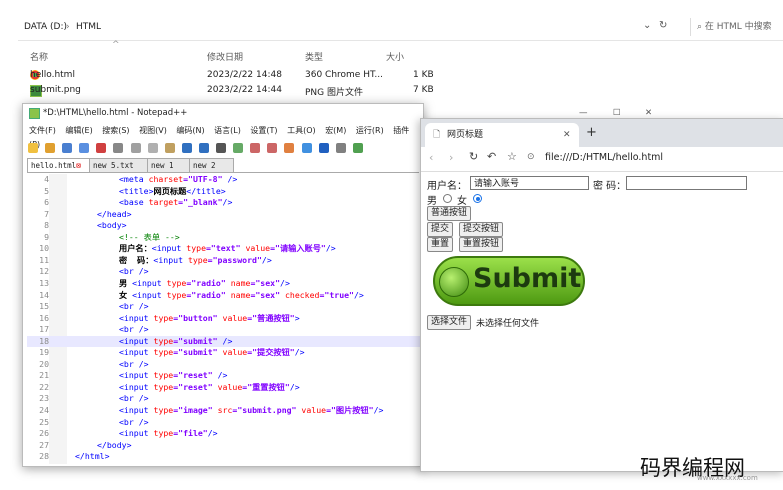 Image resolution: width=783 pixels, height=490 pixels. Describe the element at coordinates (663, 25) in the screenshot. I see `refresh-icon: ↻` at that location.